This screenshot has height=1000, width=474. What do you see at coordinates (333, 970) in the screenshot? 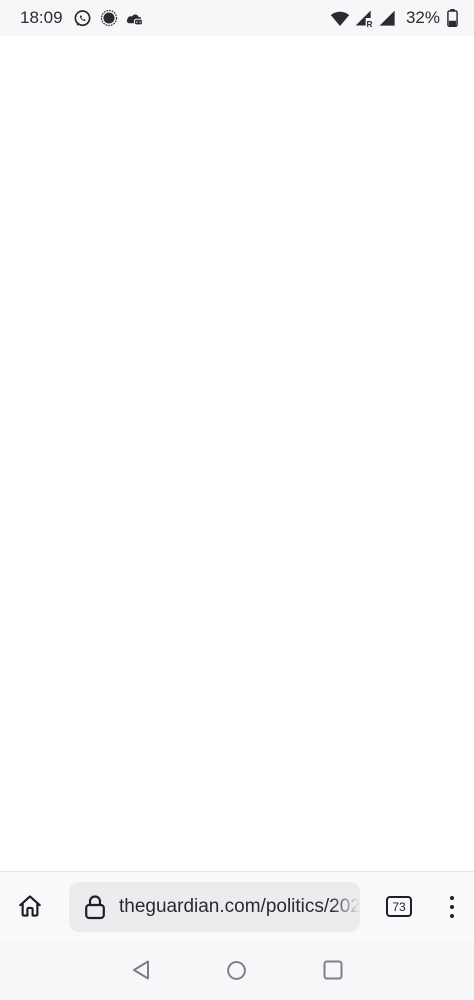
I see `recents-icon` at bounding box center [333, 970].